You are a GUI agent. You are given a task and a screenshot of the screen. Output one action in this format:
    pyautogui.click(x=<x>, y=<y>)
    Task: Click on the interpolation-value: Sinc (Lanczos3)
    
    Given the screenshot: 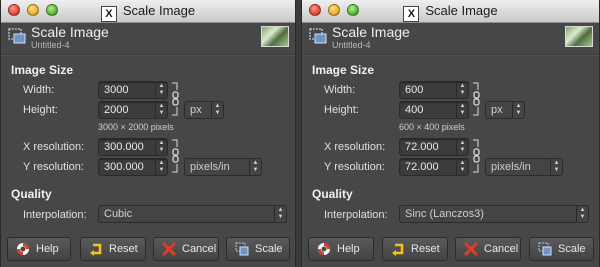 What is the action you would take?
    pyautogui.click(x=444, y=214)
    